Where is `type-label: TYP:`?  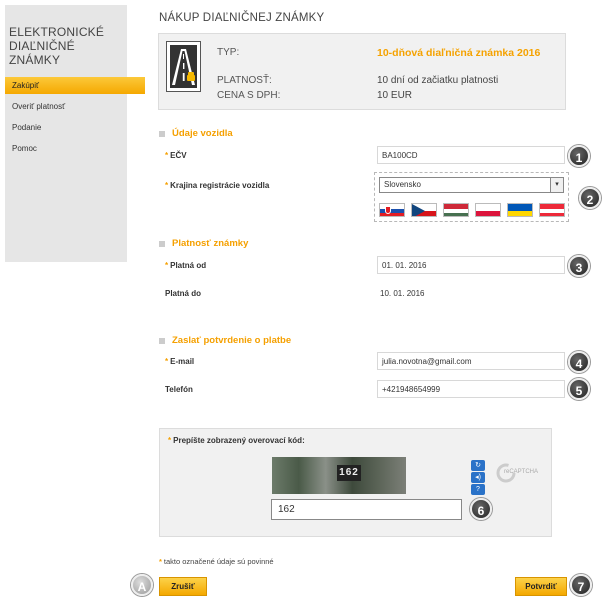
type-label: TYP: is located at coordinates (228, 52).